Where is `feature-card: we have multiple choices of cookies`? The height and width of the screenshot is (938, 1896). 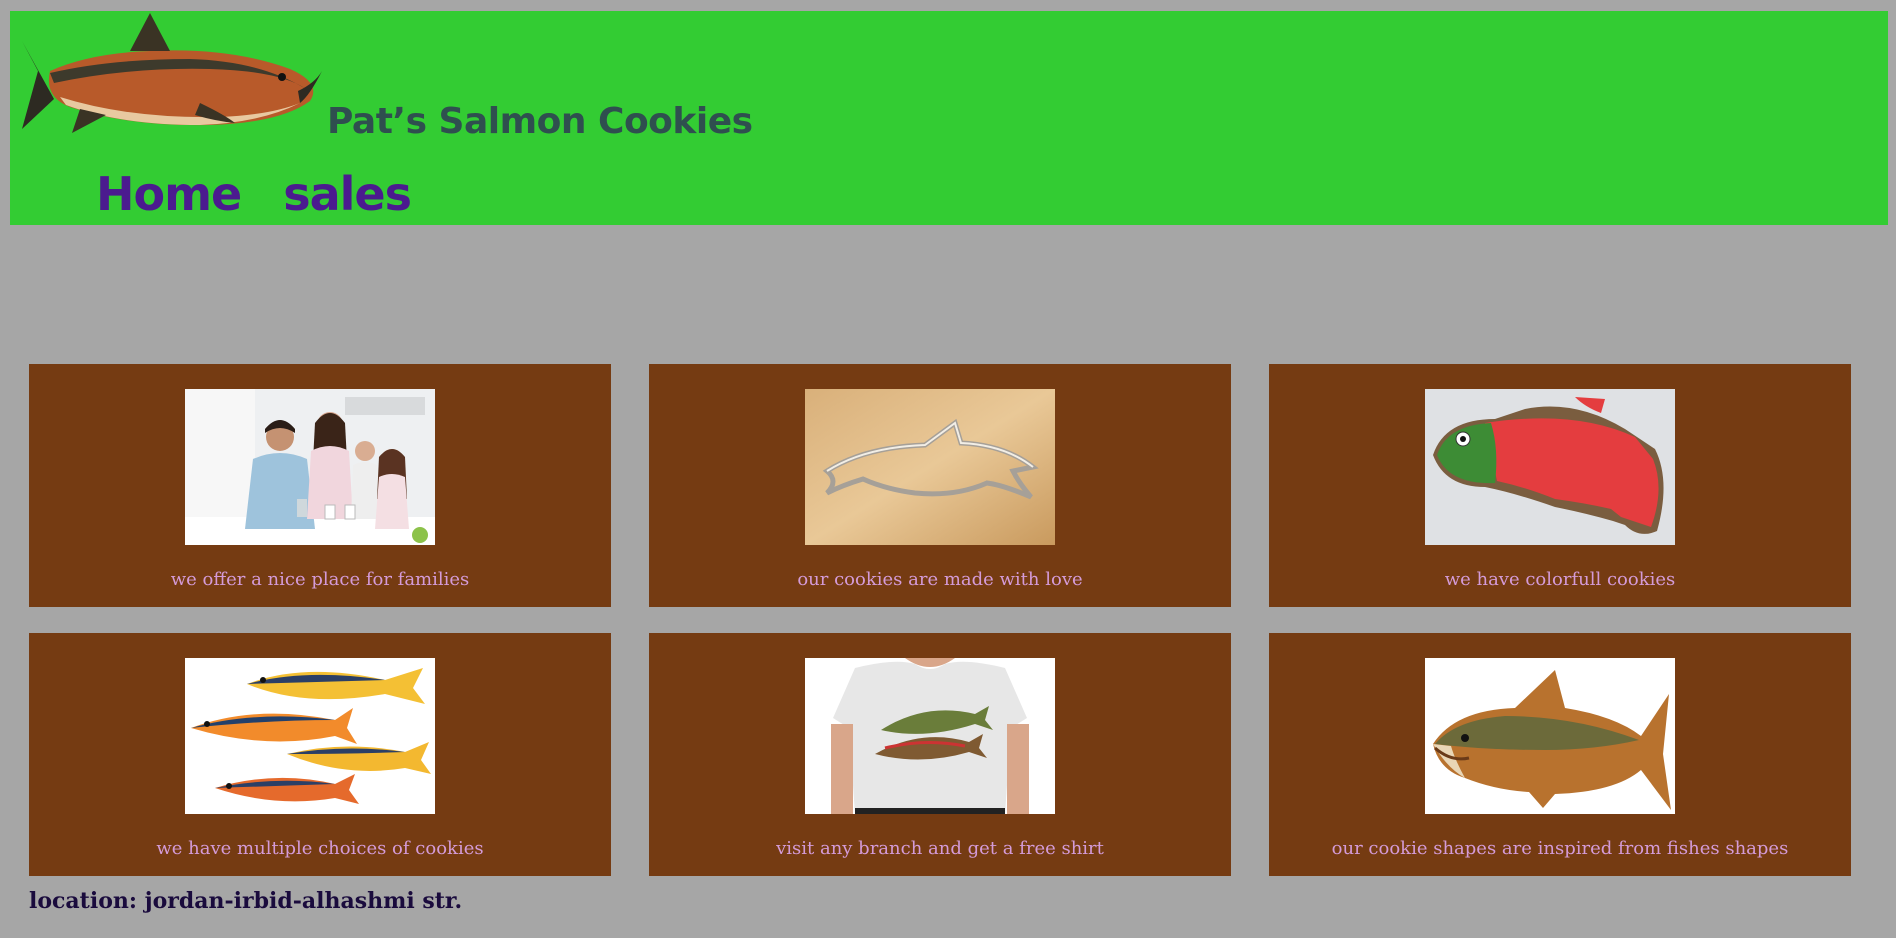 feature-card: we have multiple choices of cookies is located at coordinates (320, 754).